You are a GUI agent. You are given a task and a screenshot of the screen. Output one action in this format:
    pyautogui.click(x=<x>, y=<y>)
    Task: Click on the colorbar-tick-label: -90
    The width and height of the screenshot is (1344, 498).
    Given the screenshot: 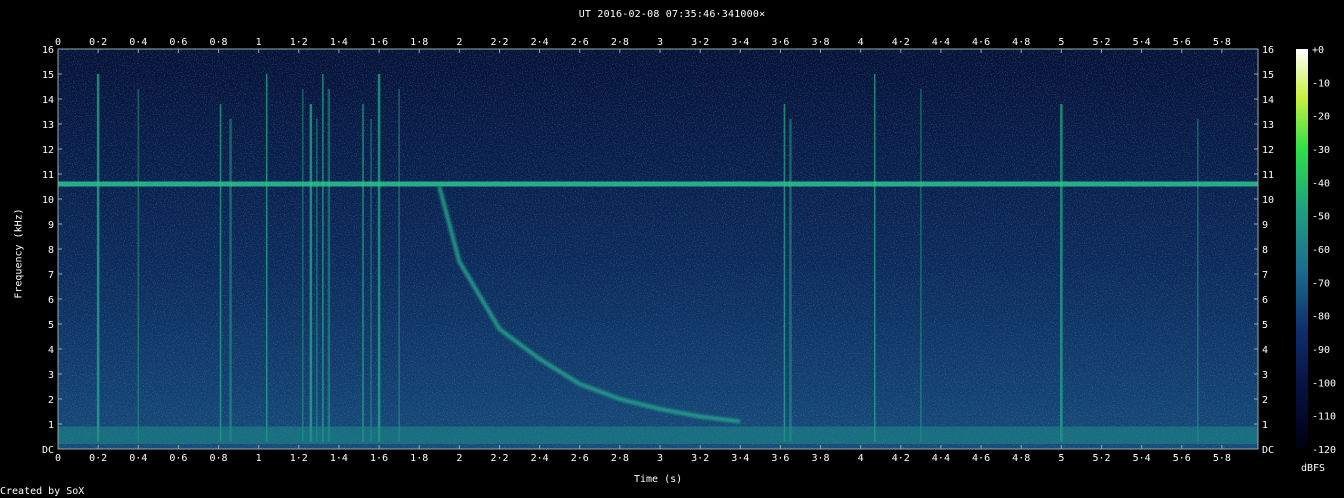 What is the action you would take?
    pyautogui.click(x=1321, y=350)
    